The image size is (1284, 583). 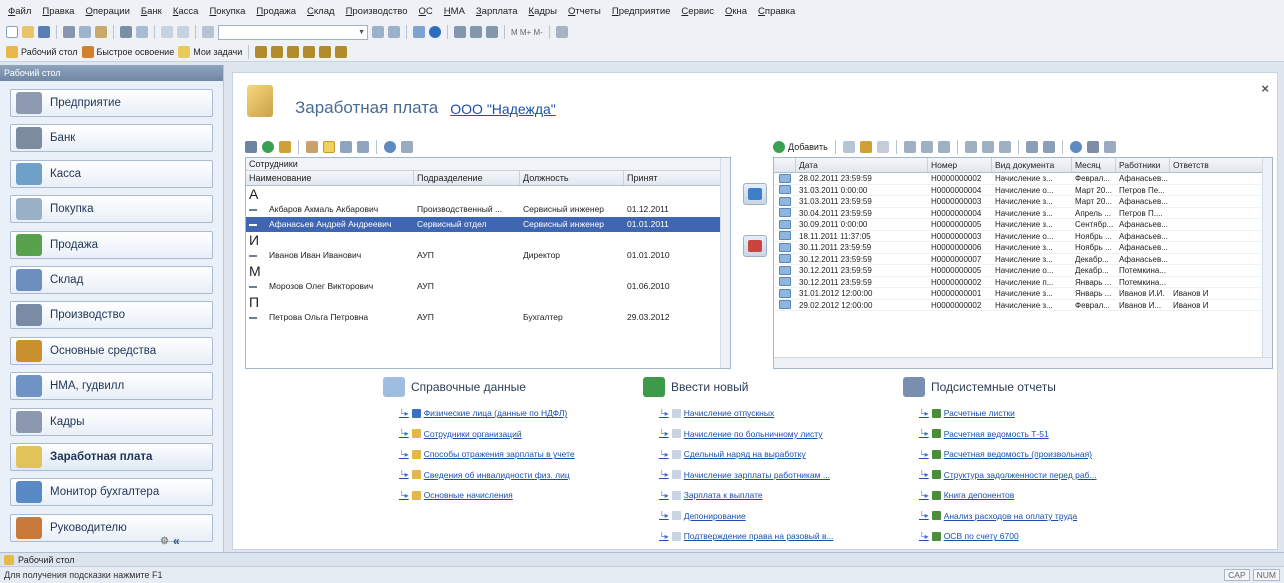 What do you see at coordinates (293, 32) in the screenshot?
I see `search-combo: ▼` at bounding box center [293, 32].